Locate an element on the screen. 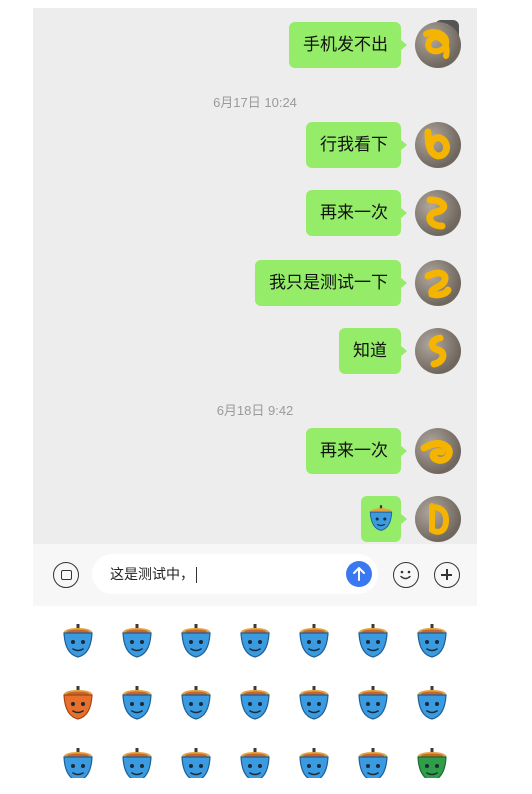 The width and height of the screenshot is (532, 794). green-face-sick-emoji-icon is located at coordinates (432, 763).